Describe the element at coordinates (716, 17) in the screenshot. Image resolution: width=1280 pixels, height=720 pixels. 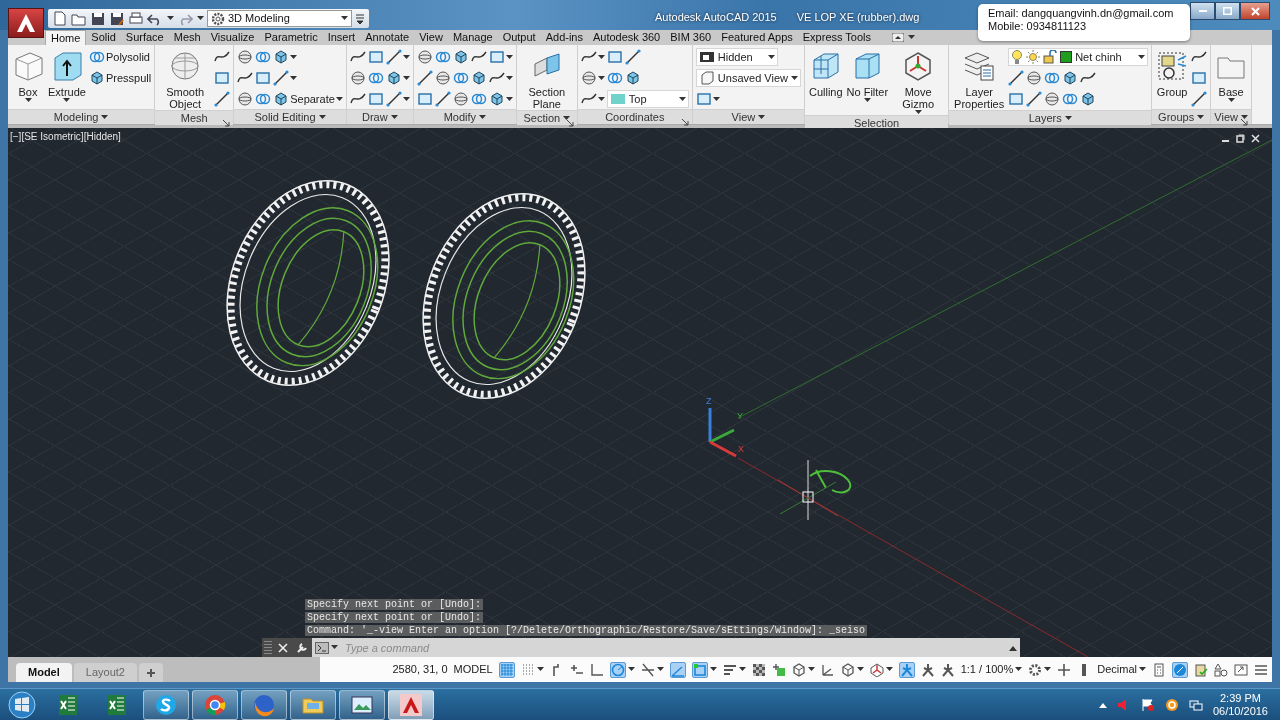
I see `window-title: Autodesk AutoCAD 2015` at that location.